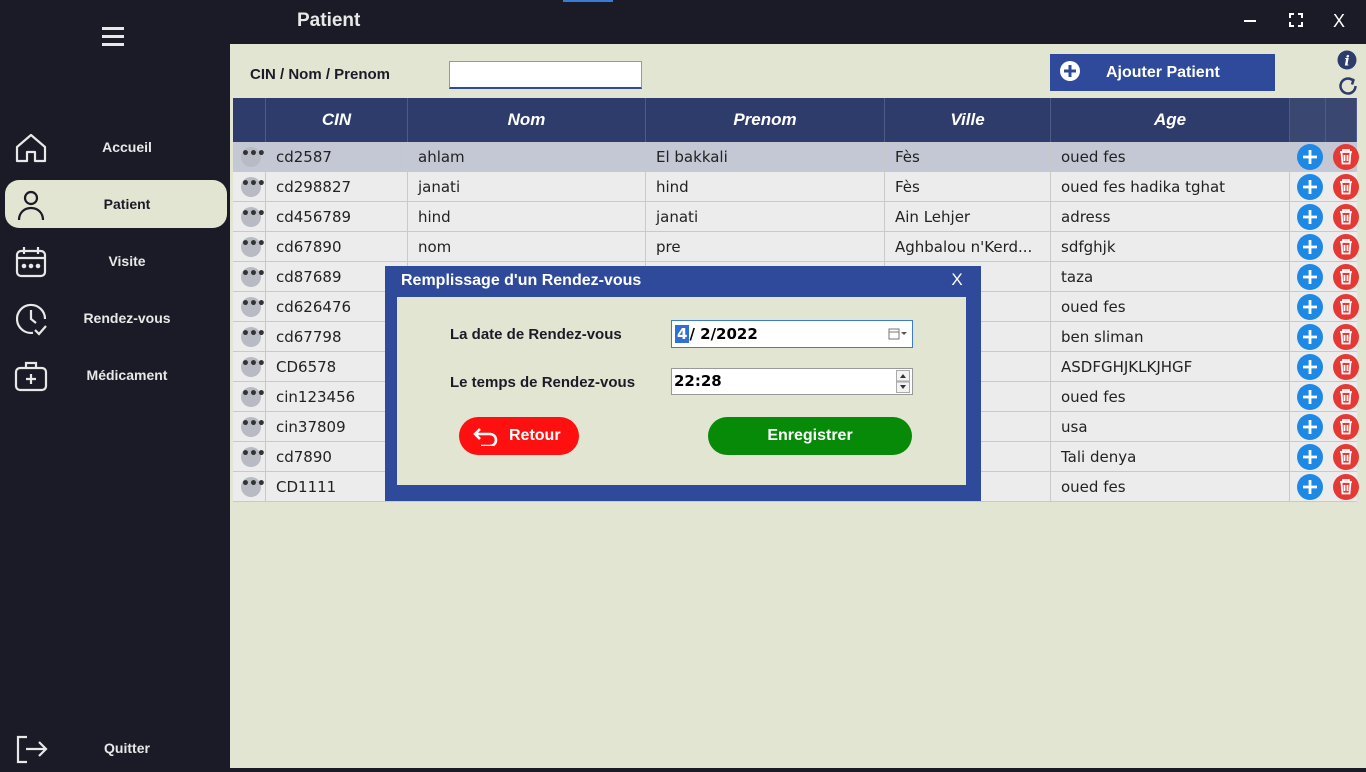 The height and width of the screenshot is (772, 1366). I want to click on cell-age: Tali denya, so click(1170, 457).